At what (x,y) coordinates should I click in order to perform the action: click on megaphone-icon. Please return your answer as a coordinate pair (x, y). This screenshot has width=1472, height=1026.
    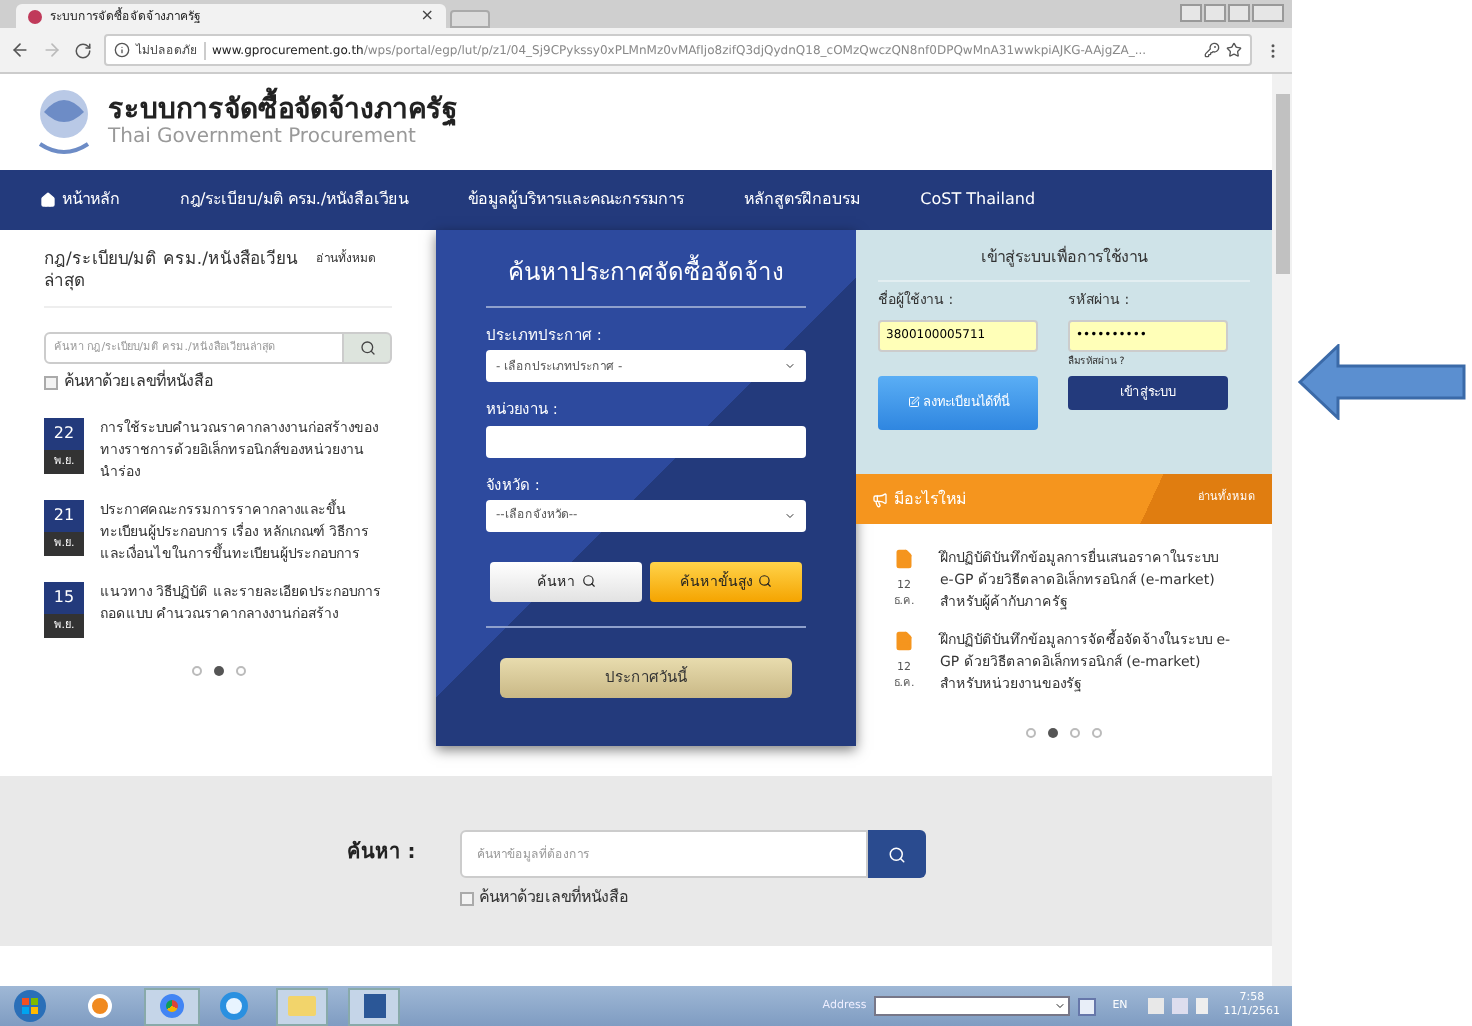
    Looking at the image, I should click on (880, 499).